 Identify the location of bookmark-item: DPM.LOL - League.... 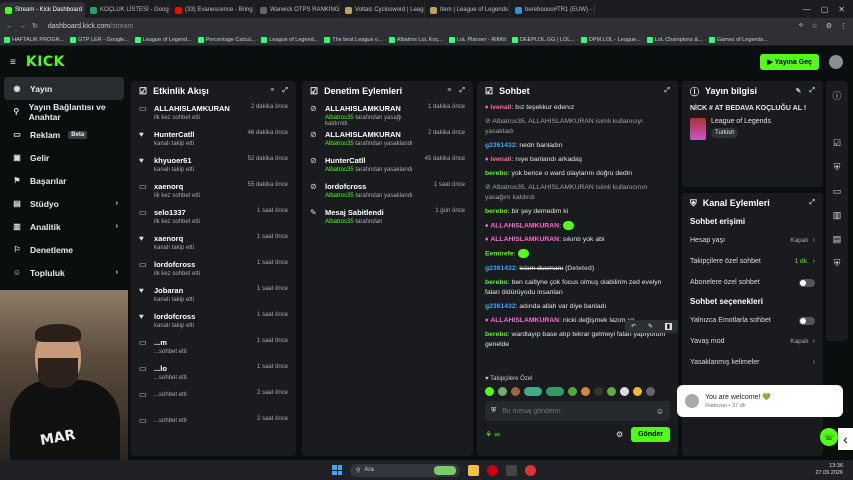
(610, 39).